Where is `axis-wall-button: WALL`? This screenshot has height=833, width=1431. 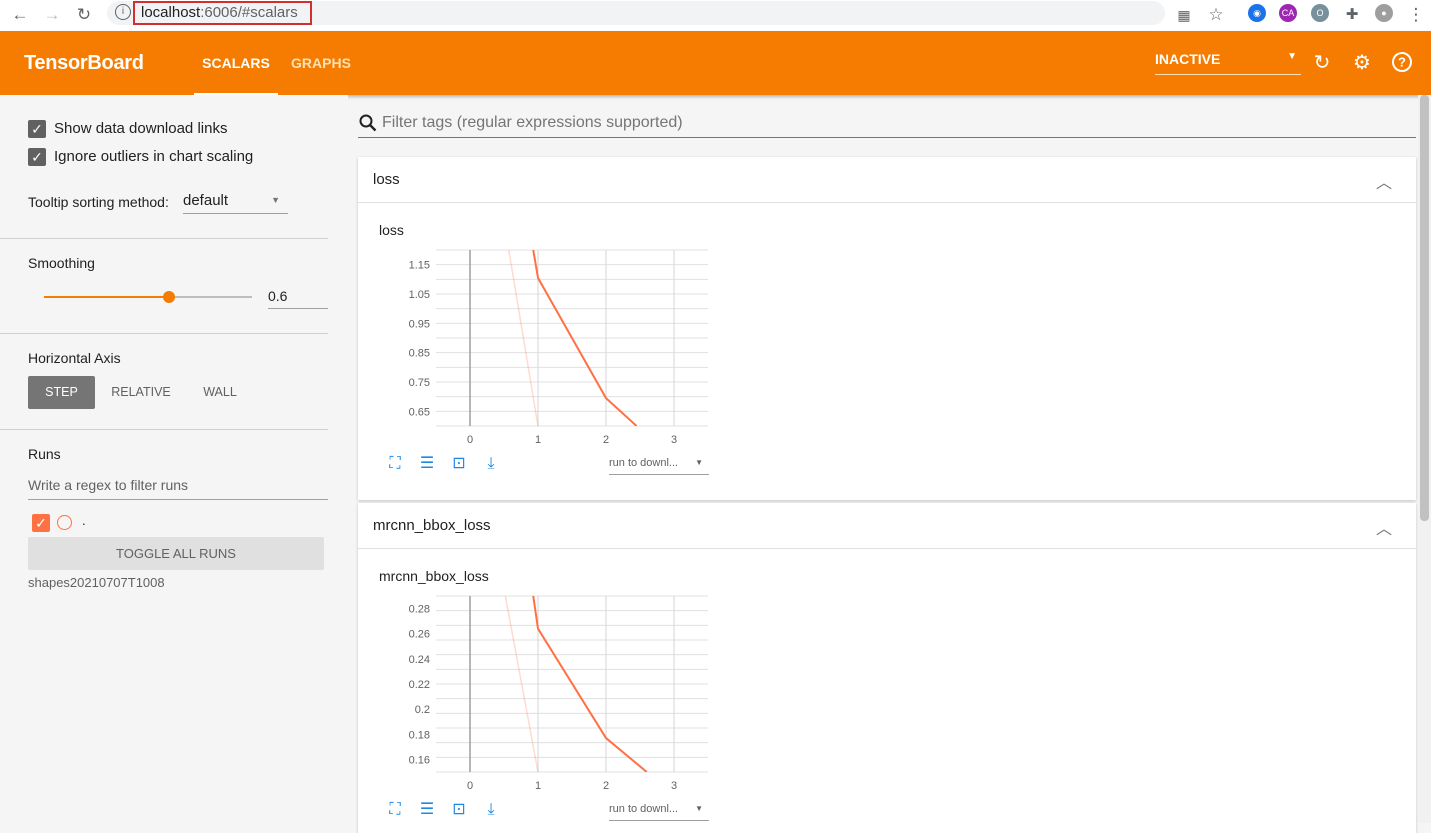
axis-wall-button: WALL is located at coordinates (220, 392).